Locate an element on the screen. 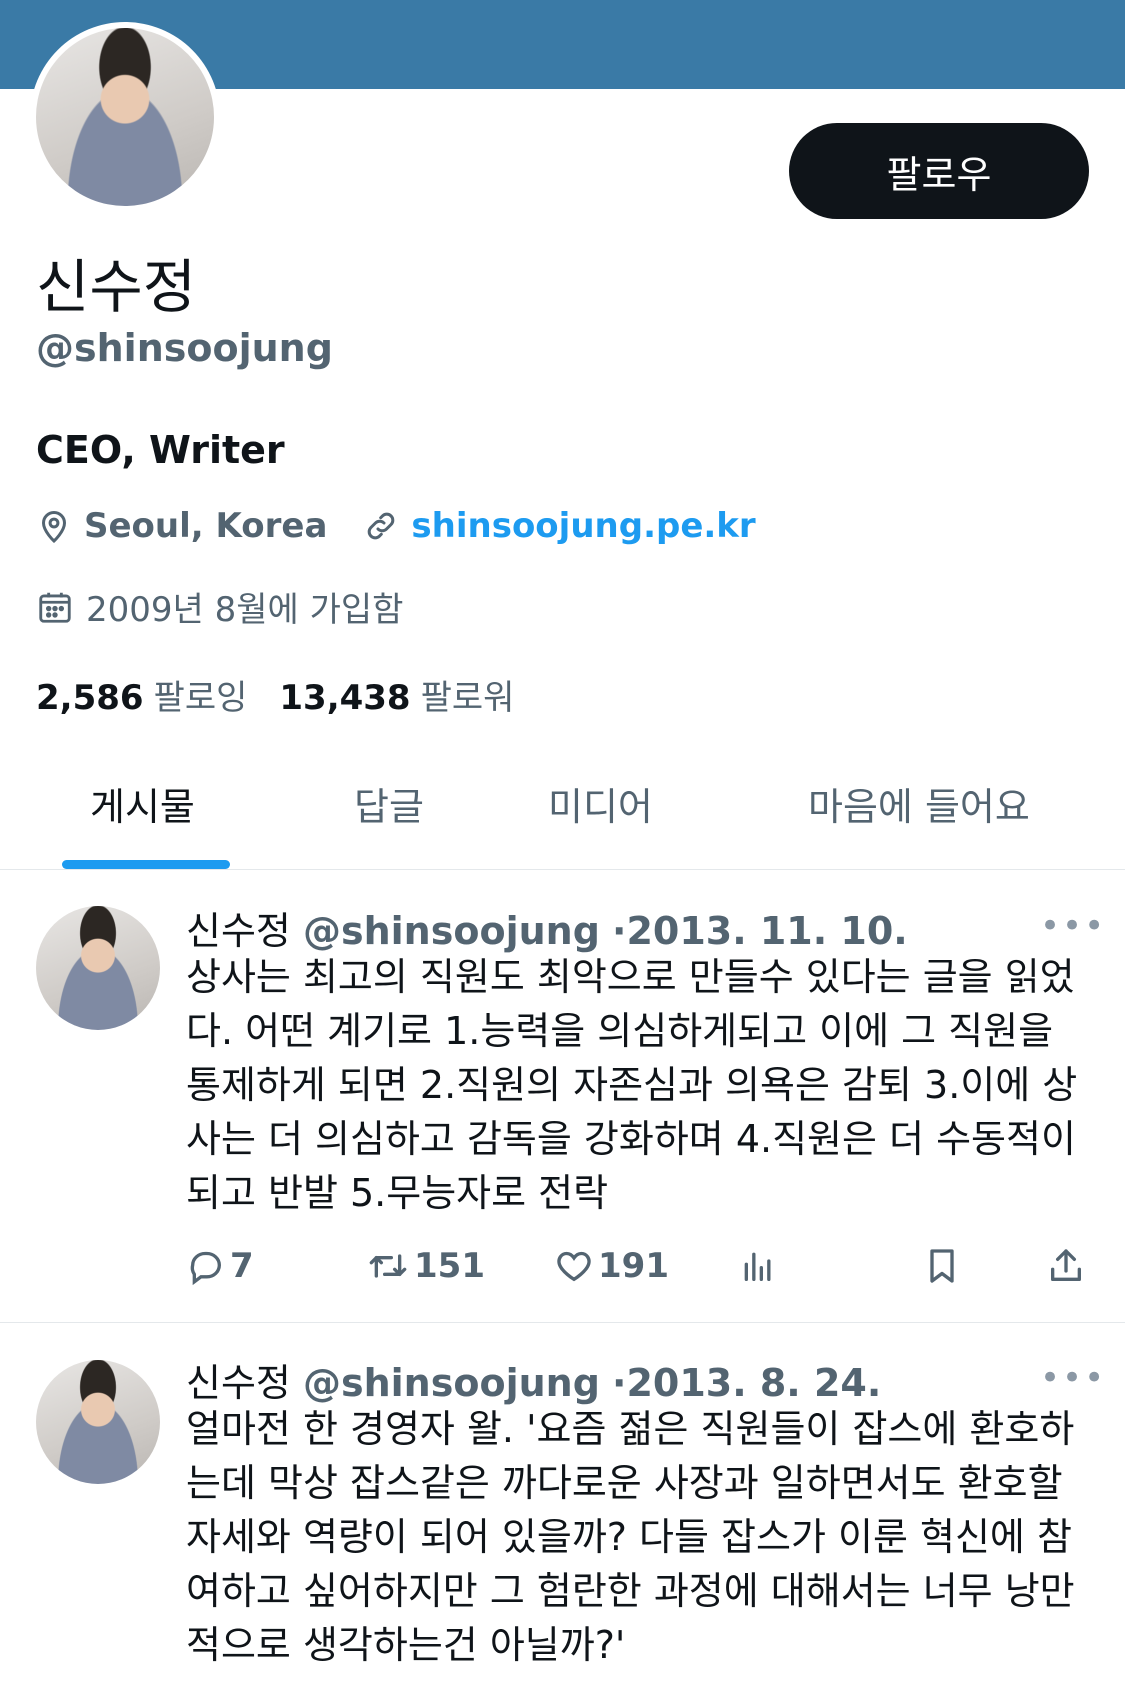 The height and width of the screenshot is (1684, 1125). profile-tabs: 게시물 답글 미디어 마음에 들어요 is located at coordinates (562, 815).